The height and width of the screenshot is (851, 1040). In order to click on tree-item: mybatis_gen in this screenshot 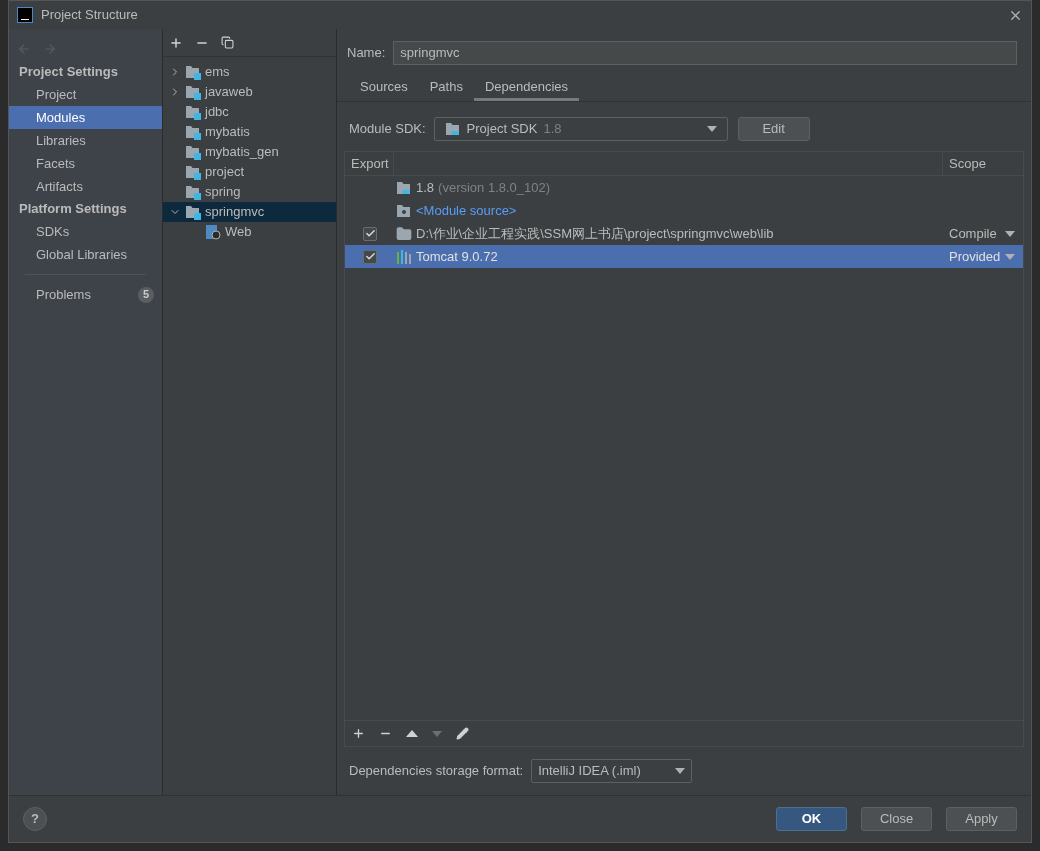, I will do `click(249, 152)`.